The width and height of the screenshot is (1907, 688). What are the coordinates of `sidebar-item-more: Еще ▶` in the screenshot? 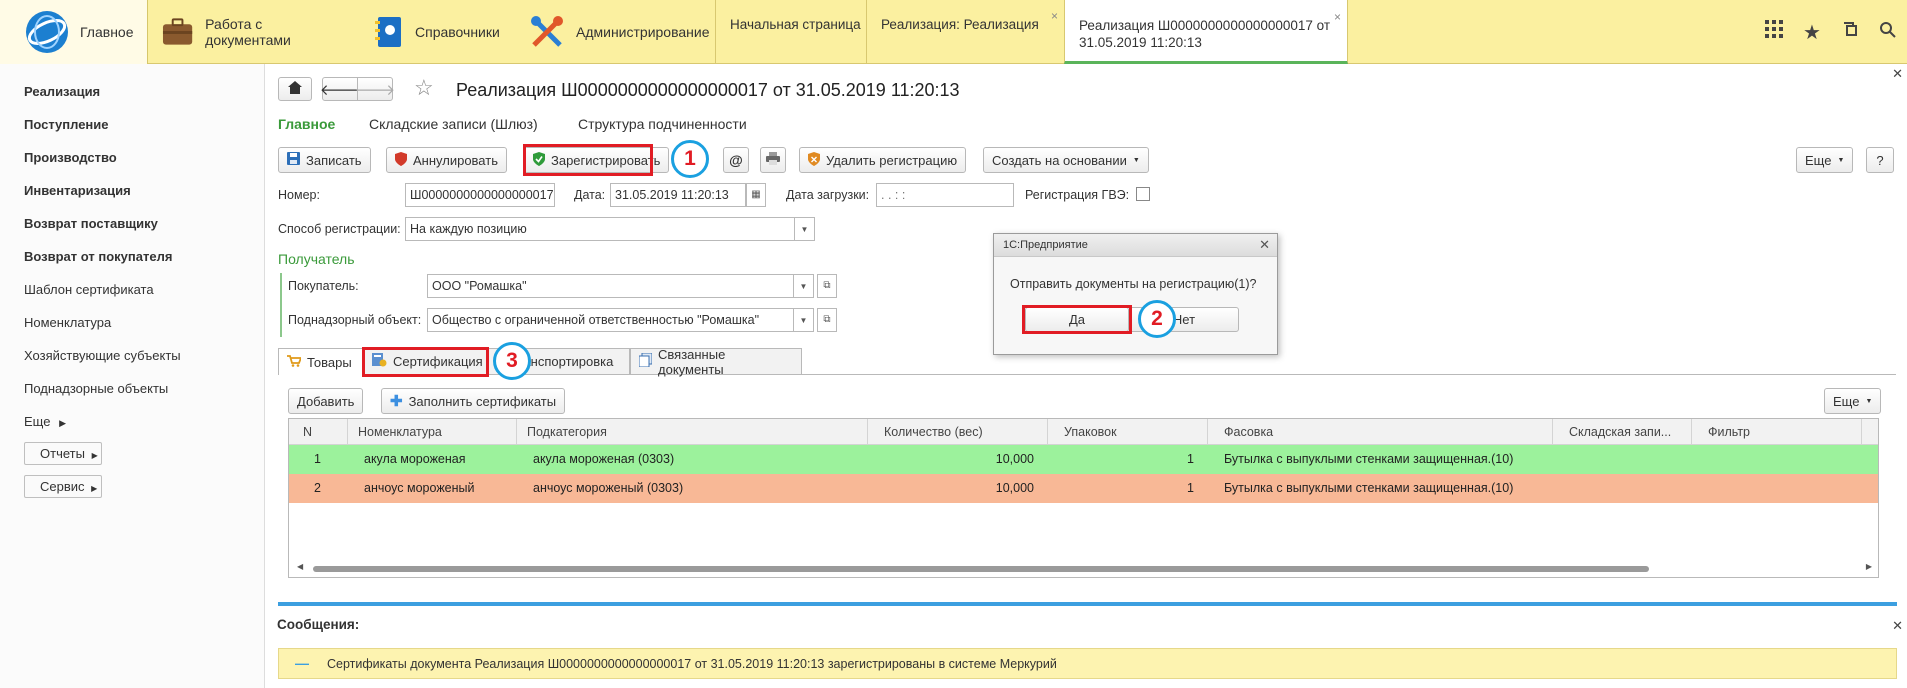 It's located at (45, 421).